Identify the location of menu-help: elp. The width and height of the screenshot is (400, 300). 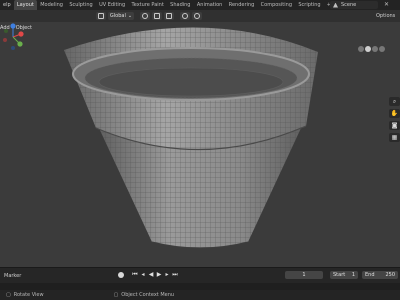
(7, 5).